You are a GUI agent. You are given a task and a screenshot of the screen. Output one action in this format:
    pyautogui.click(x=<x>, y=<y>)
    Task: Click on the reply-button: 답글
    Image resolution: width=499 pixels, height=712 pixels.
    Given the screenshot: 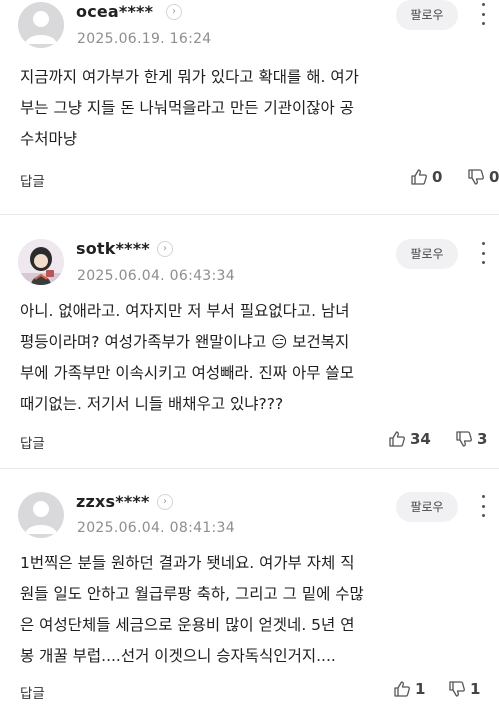 What is the action you would take?
    pyautogui.click(x=32, y=692)
    